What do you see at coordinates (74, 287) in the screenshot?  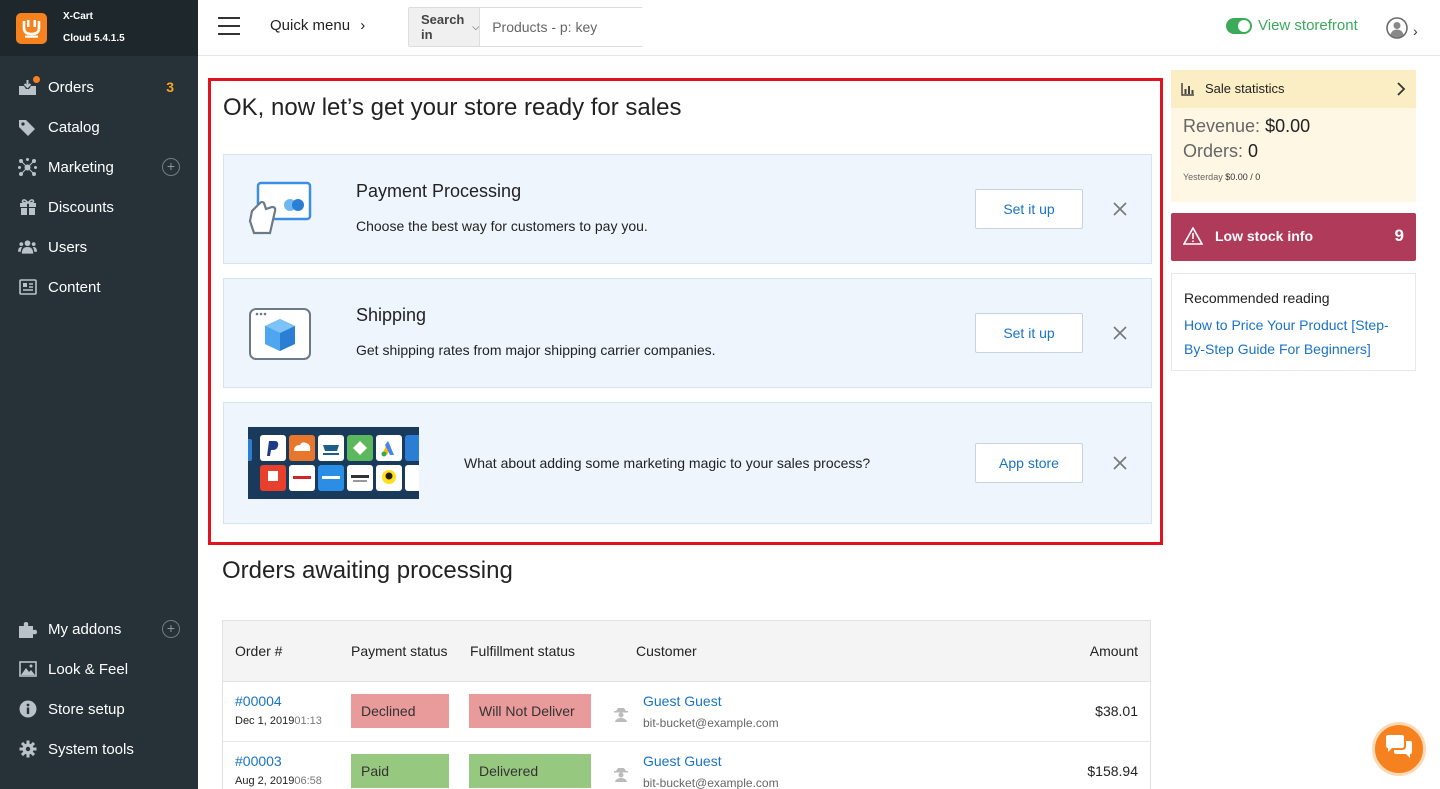 I see `sidebar-item-label: Content` at bounding box center [74, 287].